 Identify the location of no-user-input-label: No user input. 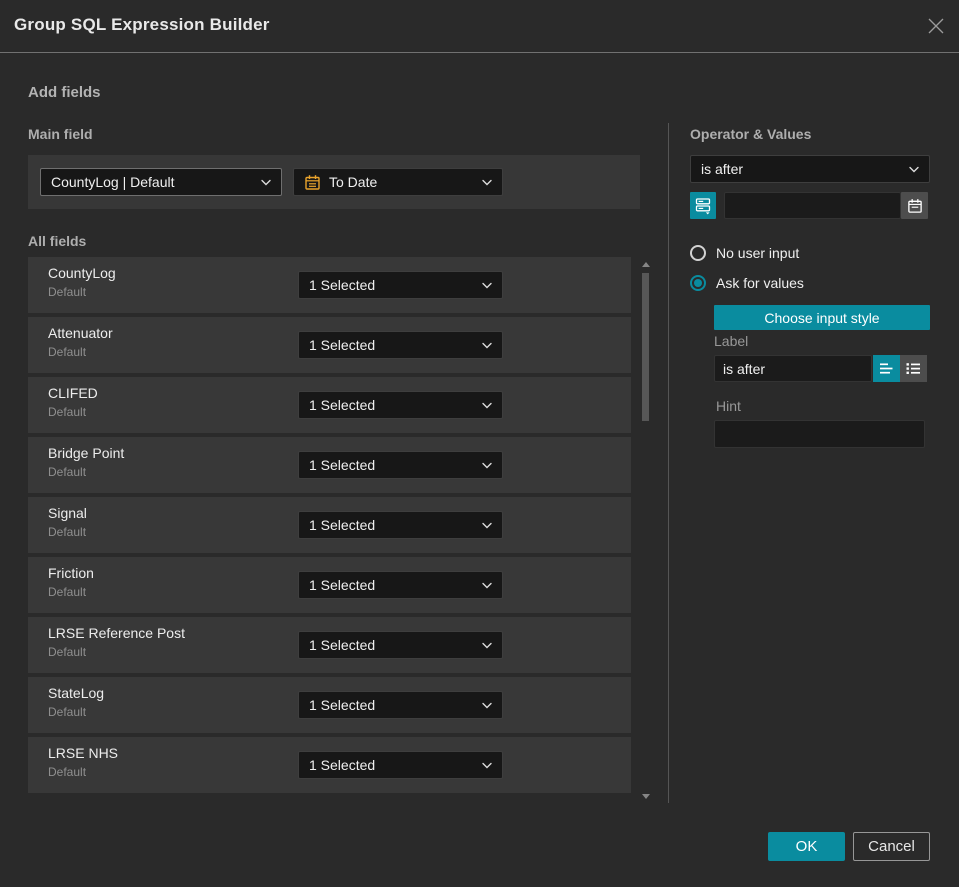
(758, 253).